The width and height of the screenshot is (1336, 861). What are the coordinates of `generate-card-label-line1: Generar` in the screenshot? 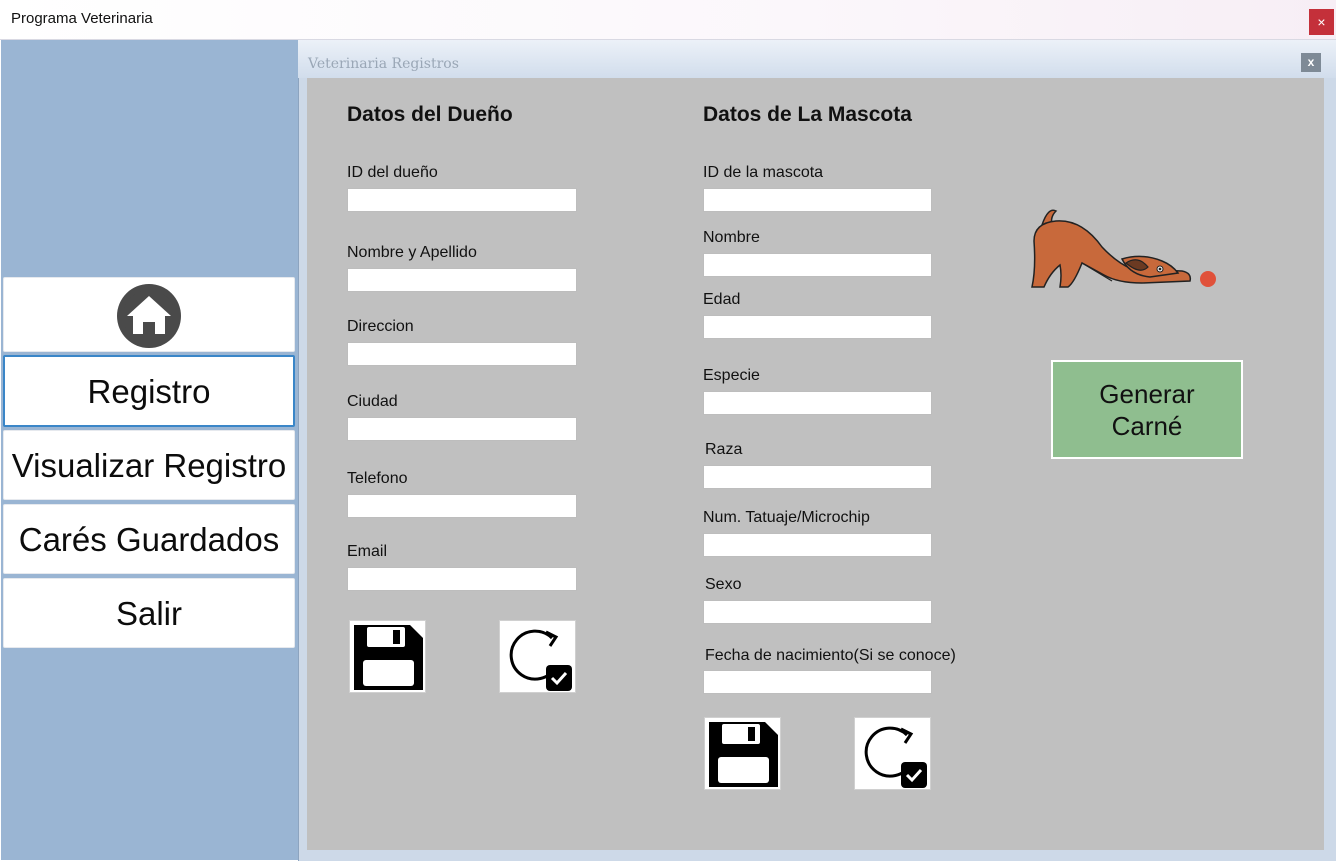 It's located at (1147, 393).